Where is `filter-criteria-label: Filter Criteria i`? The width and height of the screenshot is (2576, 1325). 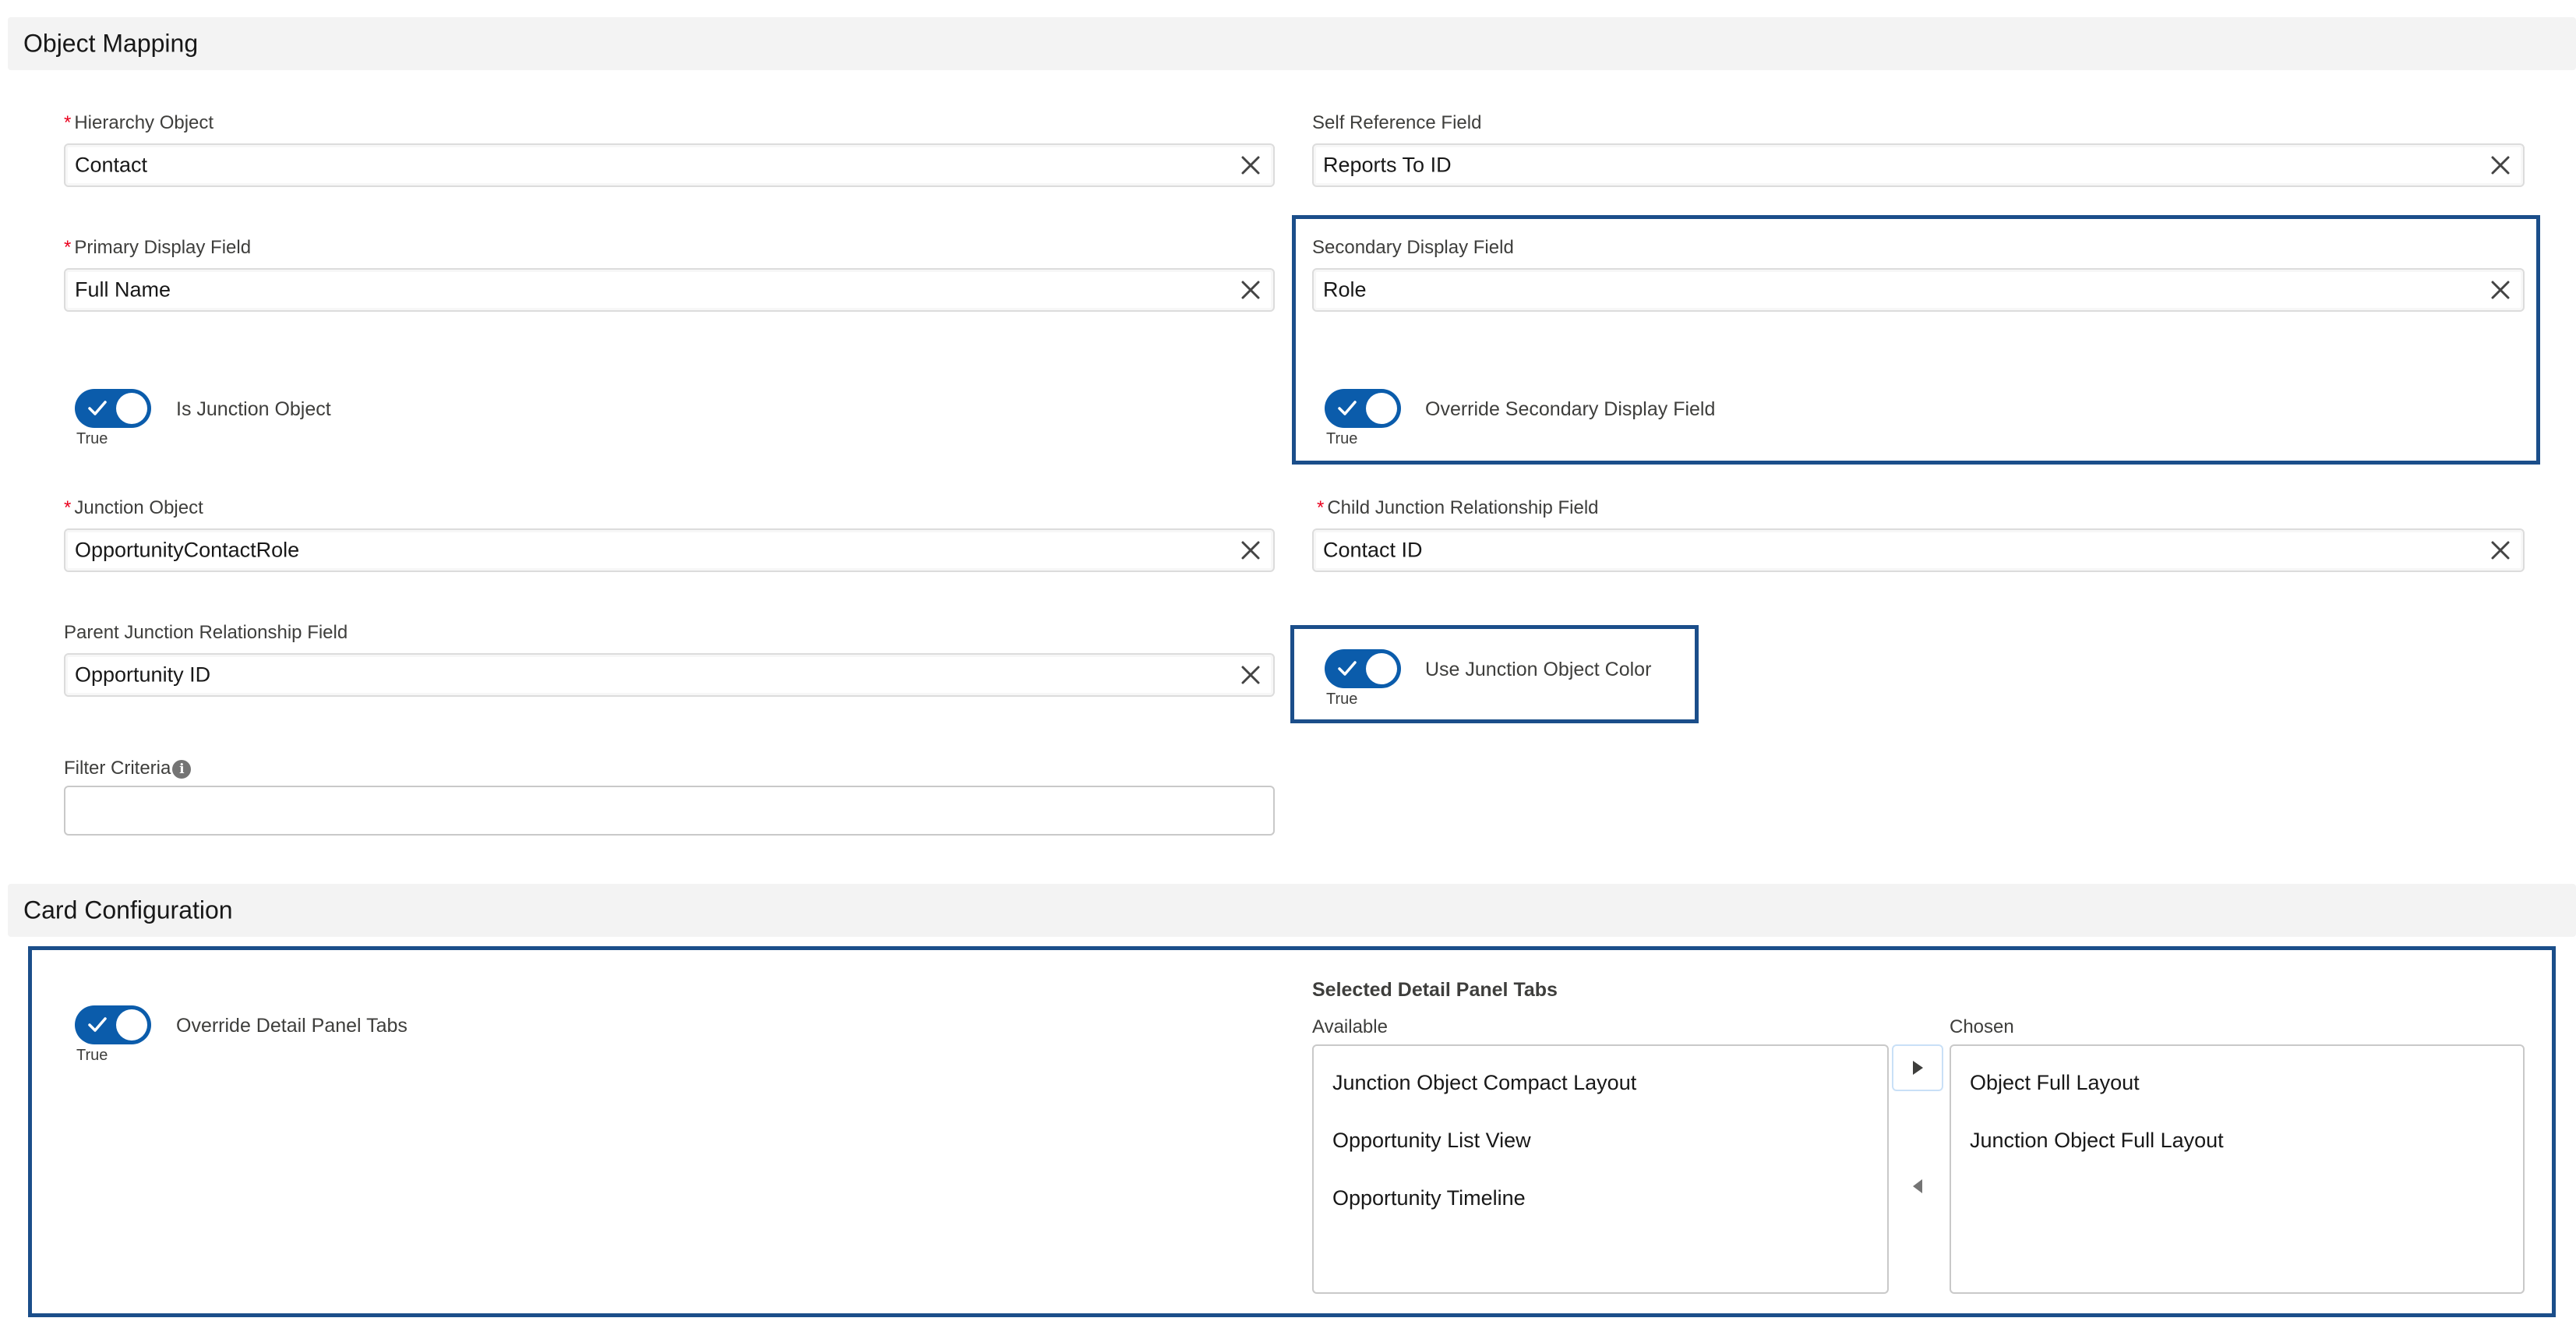
filter-criteria-label: Filter Criteria i is located at coordinates (128, 768).